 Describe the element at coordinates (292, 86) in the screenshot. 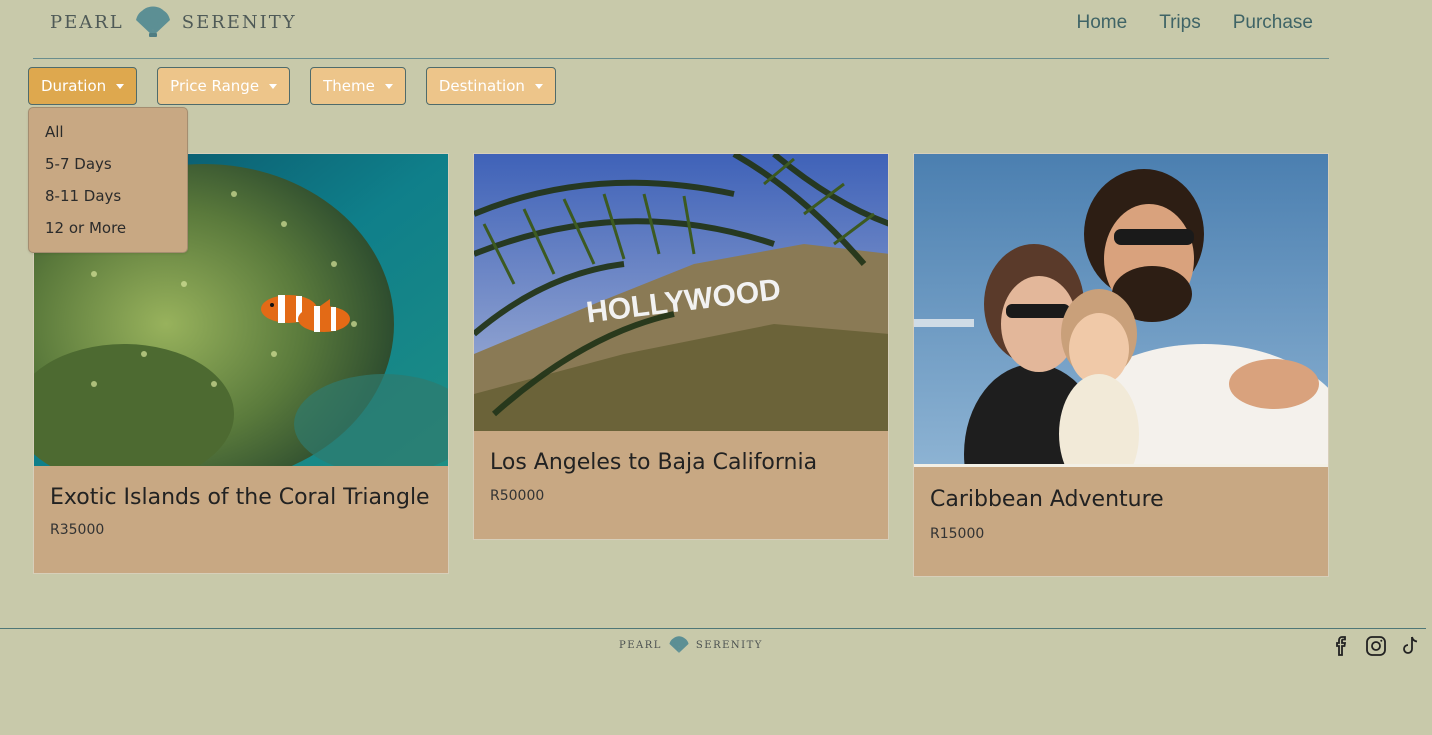

I see `filter-bar: Duration Price Range Theme Destination` at that location.